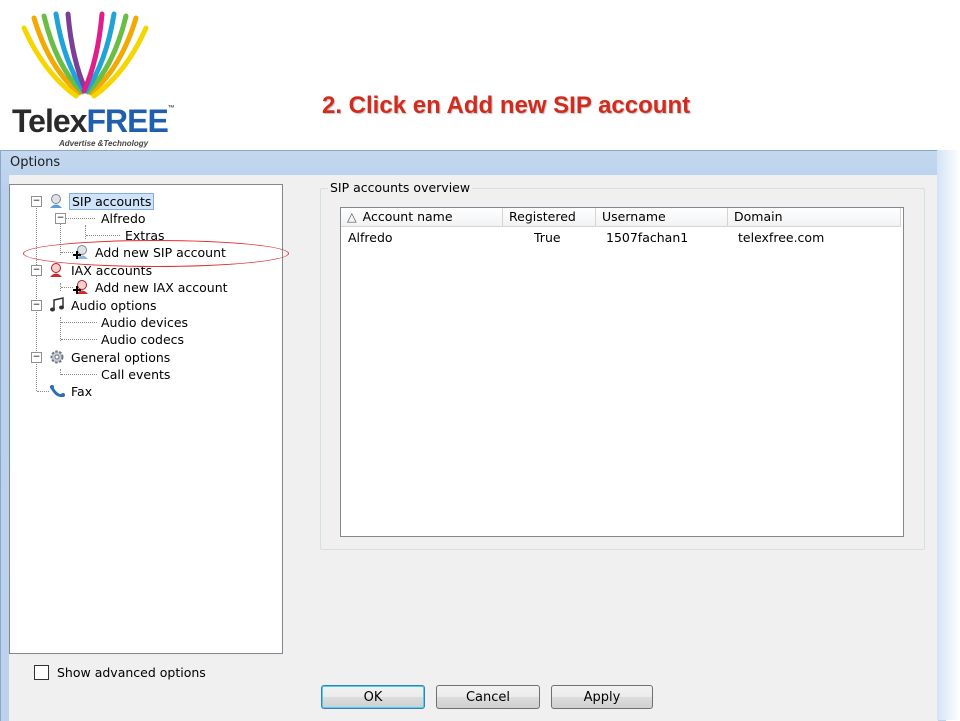 The image size is (960, 721). I want to click on tree-item-alfredo: Alfredo, so click(123, 218).